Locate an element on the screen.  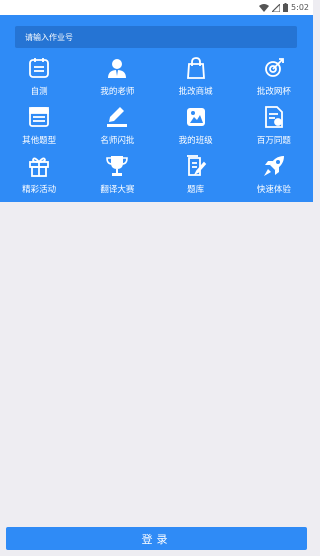
grid-item-events: 精彩活动 is located at coordinates (39, 175).